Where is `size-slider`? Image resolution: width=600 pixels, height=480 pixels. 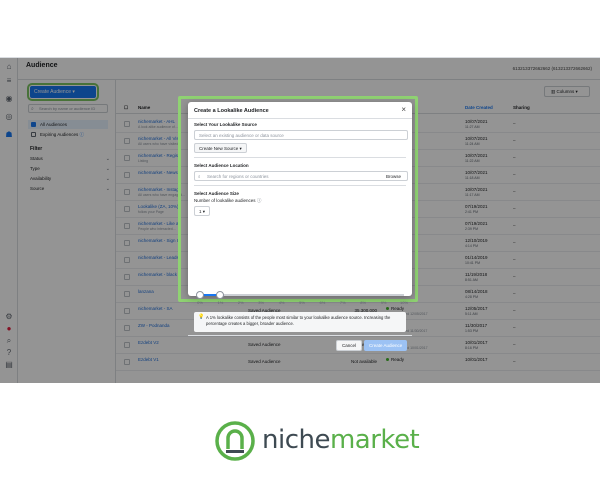
size-slider is located at coordinates (300, 295).